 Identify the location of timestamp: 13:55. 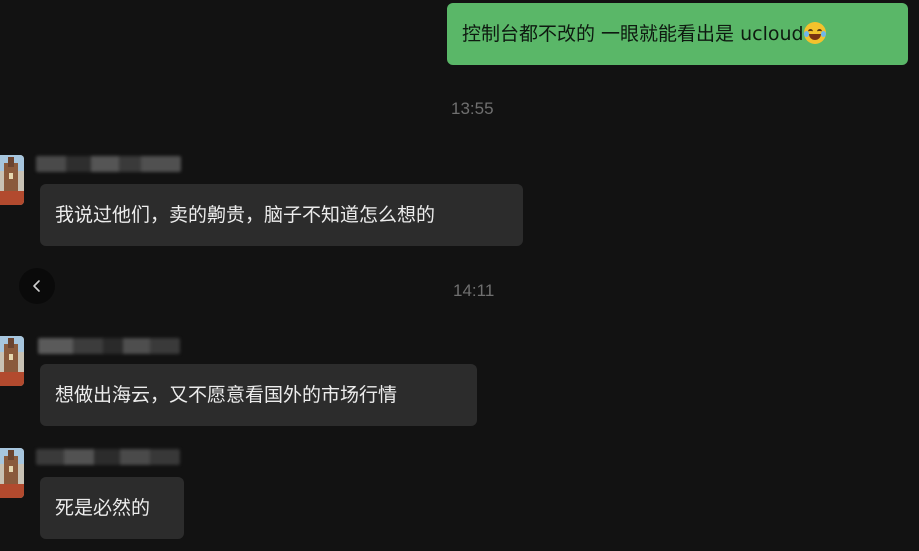
(472, 108).